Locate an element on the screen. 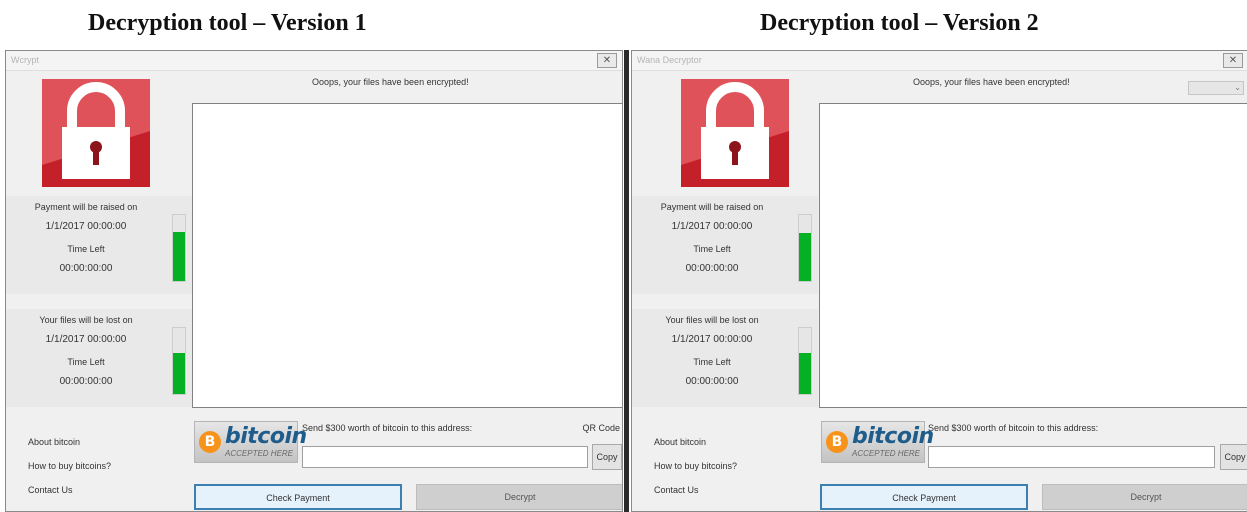 This screenshot has height=512, width=1247. language-dropdown: ⌄ is located at coordinates (1216, 88).